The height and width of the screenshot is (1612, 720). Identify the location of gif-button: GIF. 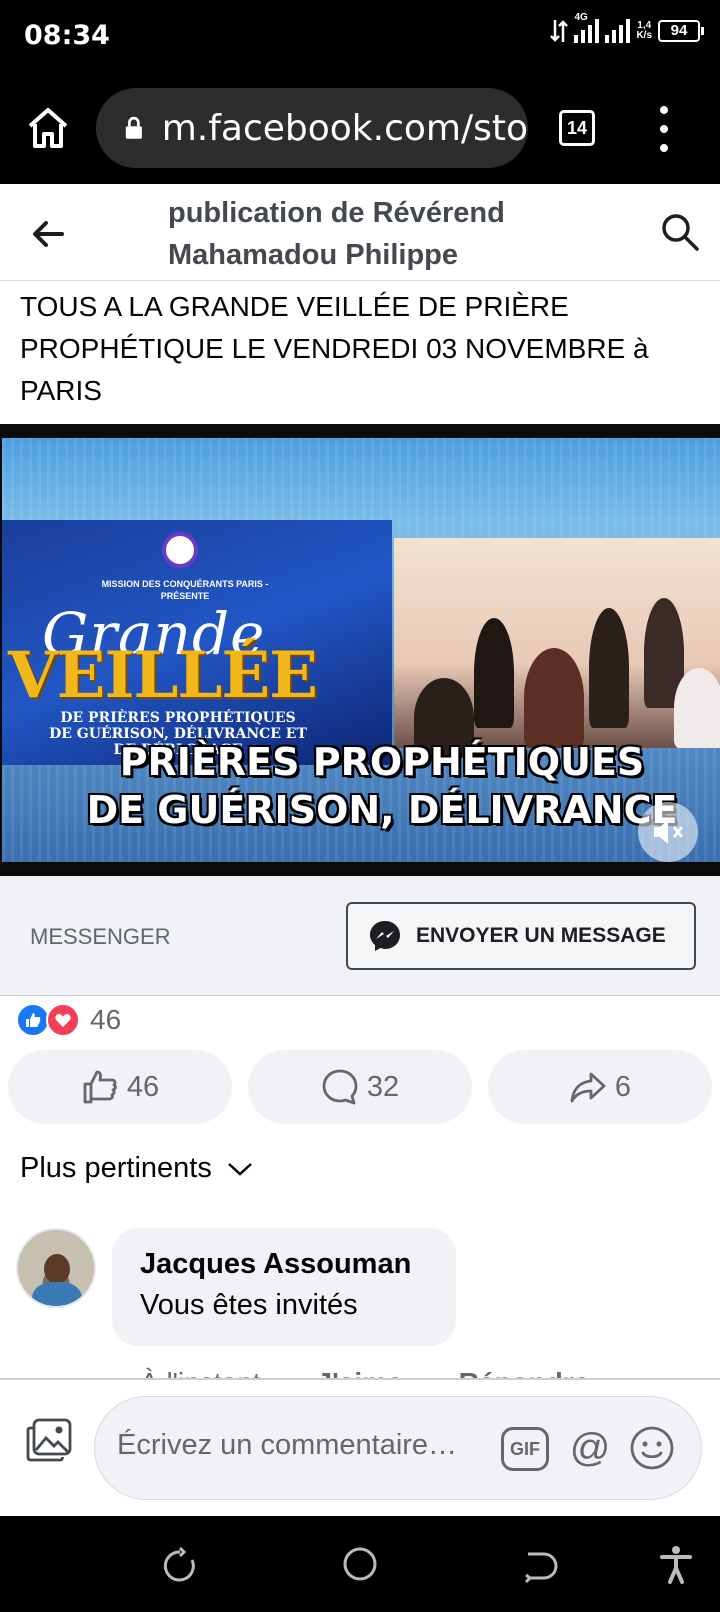
(525, 1449).